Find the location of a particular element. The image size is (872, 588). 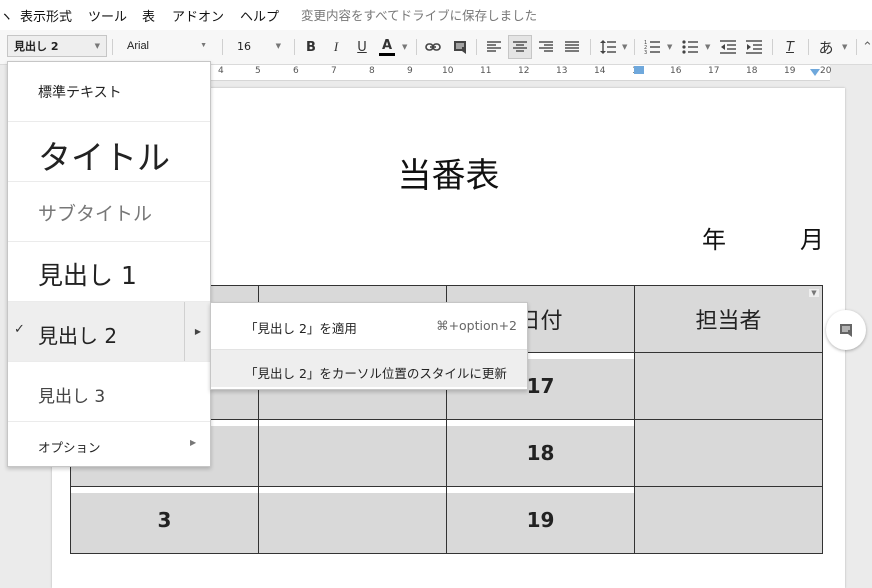

menu-item-addons: アドオン is located at coordinates (198, 15).